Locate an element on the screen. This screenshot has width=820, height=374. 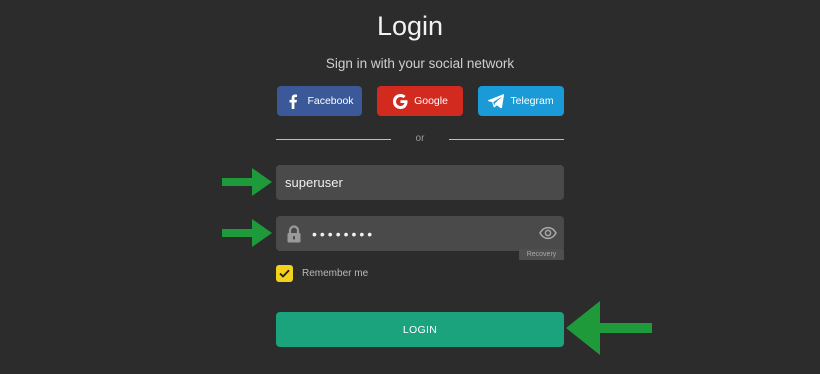
login-button-label: LOGIN is located at coordinates (420, 329).